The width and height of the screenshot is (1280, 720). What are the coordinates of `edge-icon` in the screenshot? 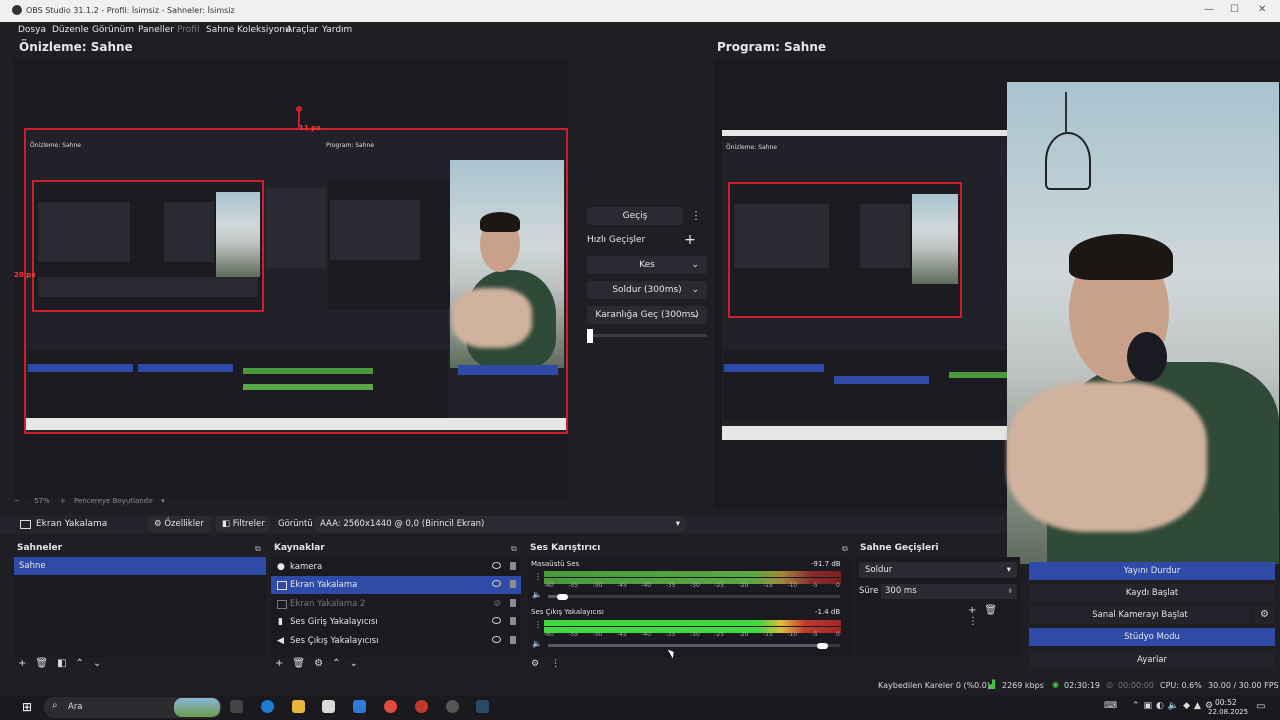 It's located at (267, 706).